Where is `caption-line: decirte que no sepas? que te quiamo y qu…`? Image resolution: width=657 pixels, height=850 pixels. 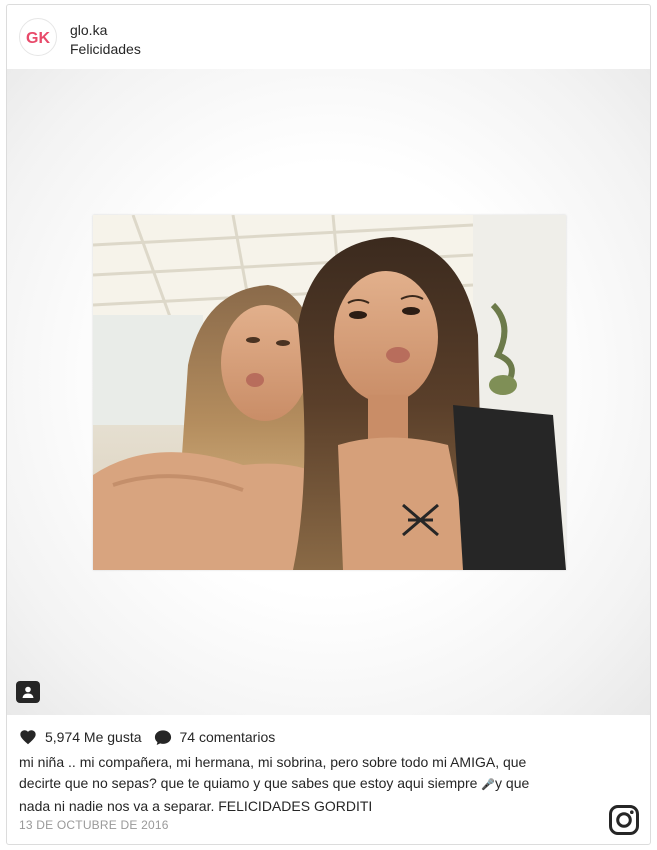
caption-line: decirte que no sepas? que te quiamo y qu… is located at coordinates (314, 784).